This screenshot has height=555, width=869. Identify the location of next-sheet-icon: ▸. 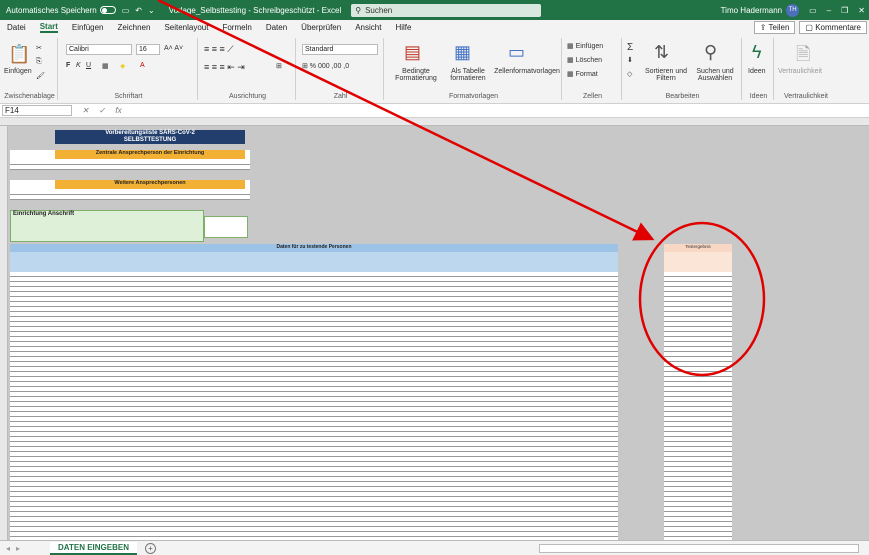
(18, 548).